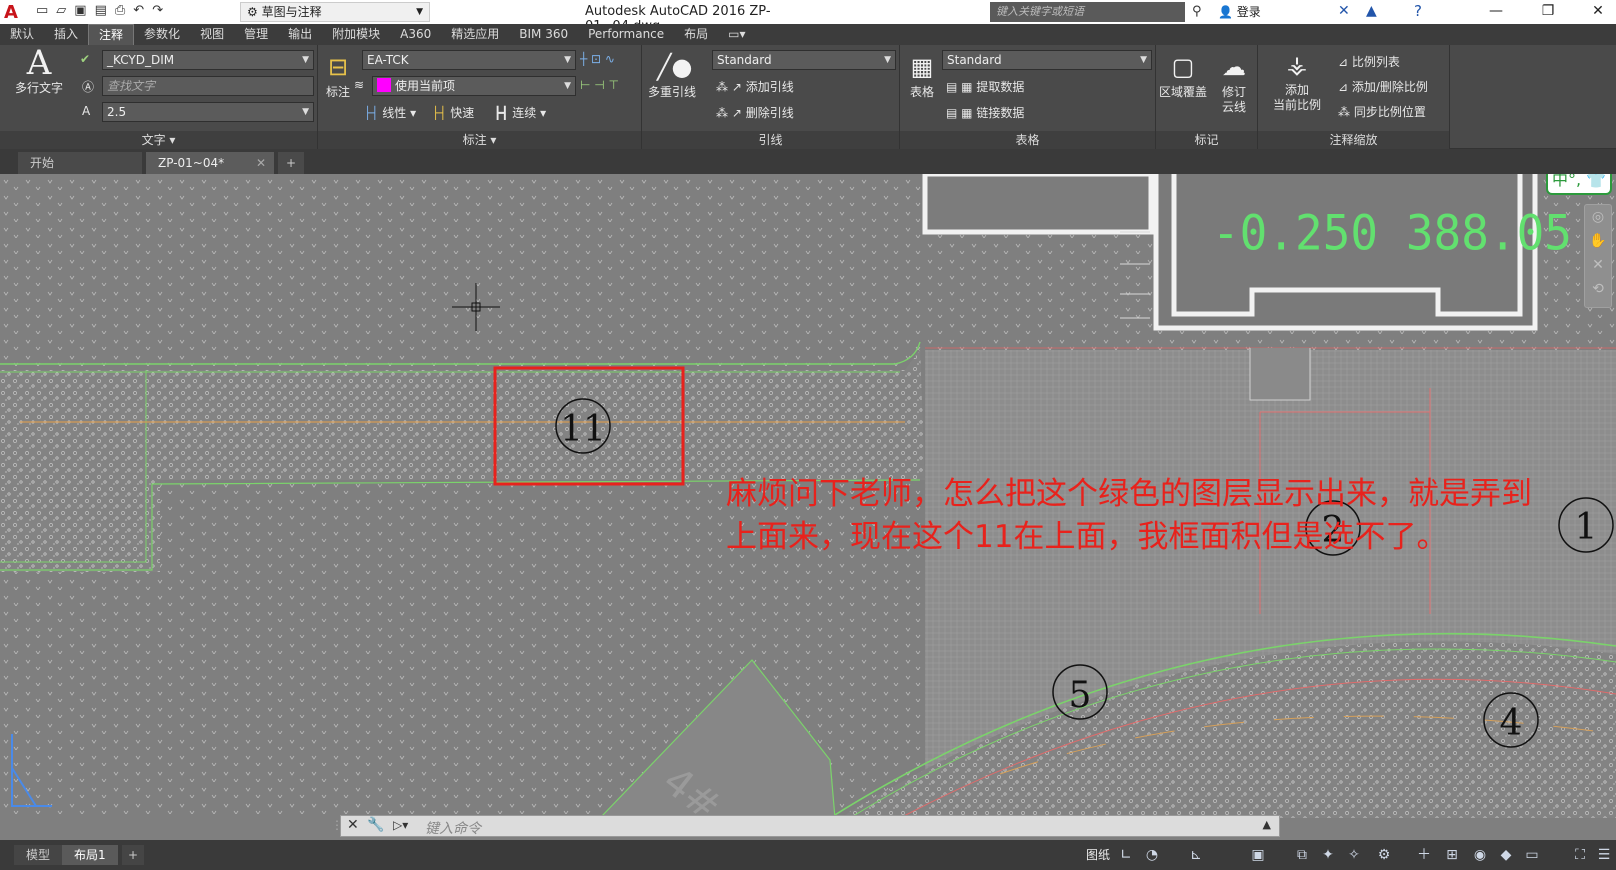 The height and width of the screenshot is (870, 1616). What do you see at coordinates (599, 85) in the screenshot?
I see `dim-check-icon: ⊢ ⊣ ⊤` at bounding box center [599, 85].